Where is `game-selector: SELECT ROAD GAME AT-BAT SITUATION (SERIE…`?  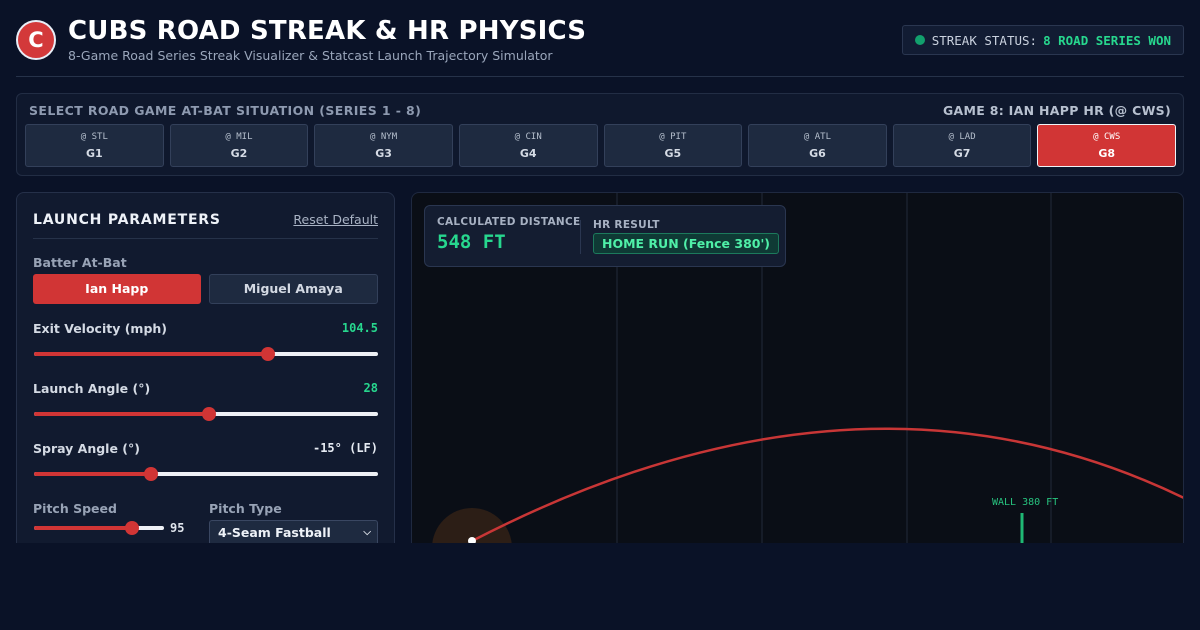 game-selector: SELECT ROAD GAME AT-BAT SITUATION (SERIE… is located at coordinates (600, 134).